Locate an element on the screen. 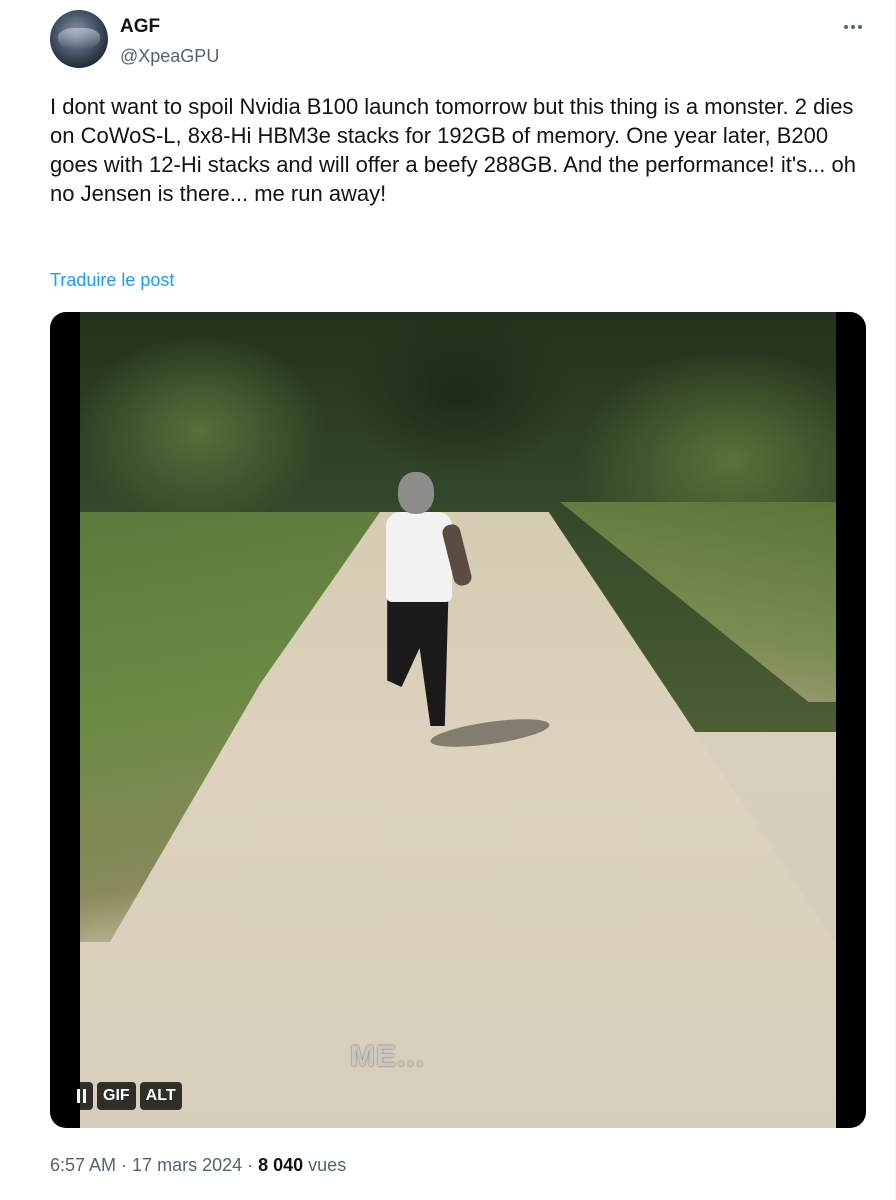  post-meta: 6:57 AM · 17 mars 2024 · 8 040 vues is located at coordinates (198, 1165).